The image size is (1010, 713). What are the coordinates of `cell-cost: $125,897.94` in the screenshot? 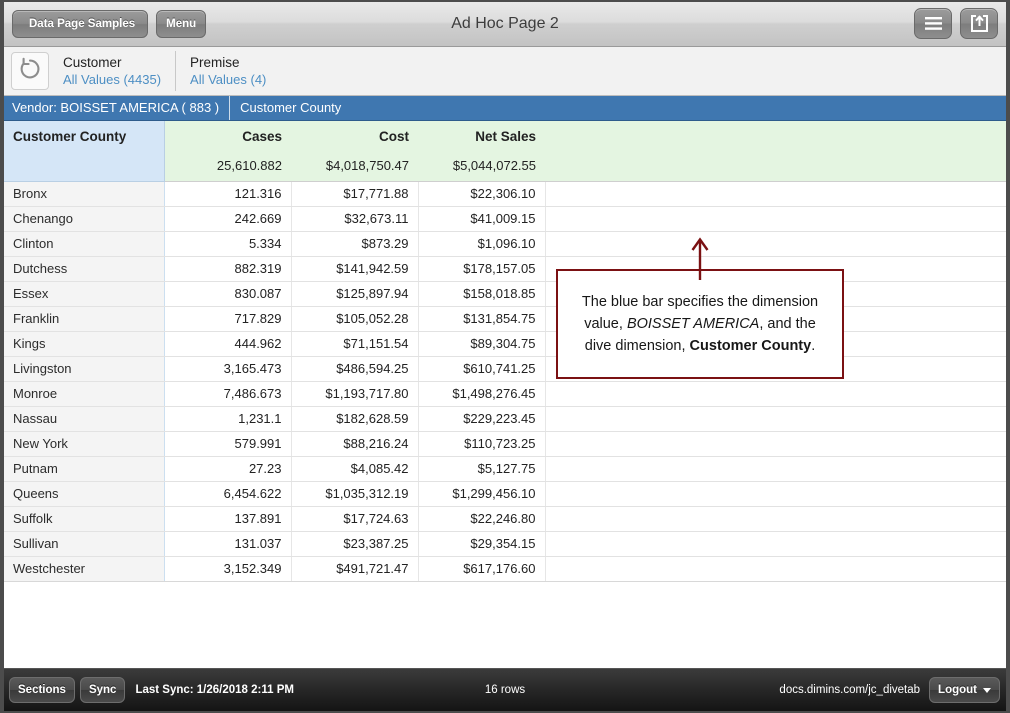 It's located at (355, 294).